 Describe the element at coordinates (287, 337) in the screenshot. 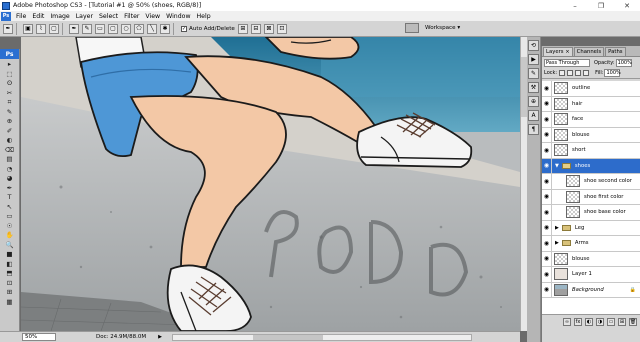

I see `scroll-thumb` at that location.